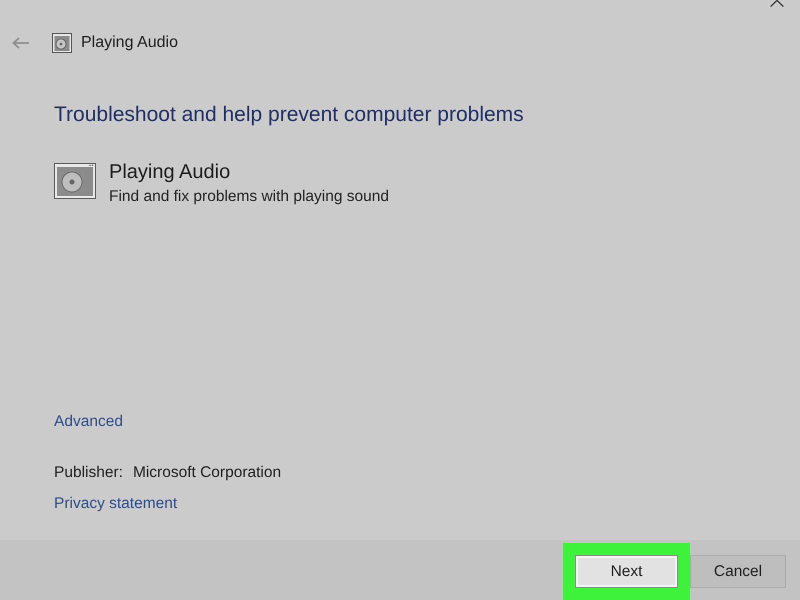  What do you see at coordinates (129, 43) in the screenshot?
I see `window-title: Playing Audio` at bounding box center [129, 43].